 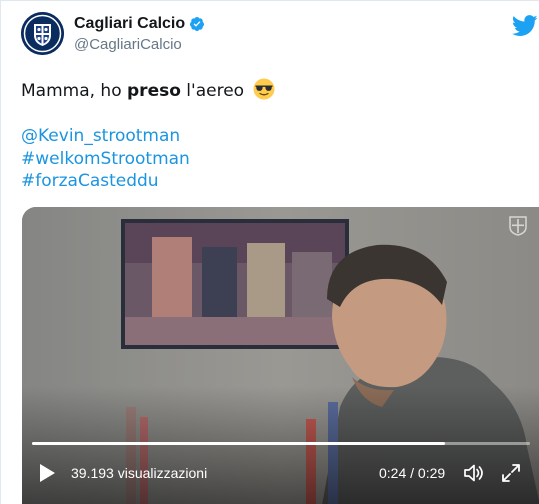 What do you see at coordinates (412, 473) in the screenshot?
I see `video-time: 0:24 / 0:29` at bounding box center [412, 473].